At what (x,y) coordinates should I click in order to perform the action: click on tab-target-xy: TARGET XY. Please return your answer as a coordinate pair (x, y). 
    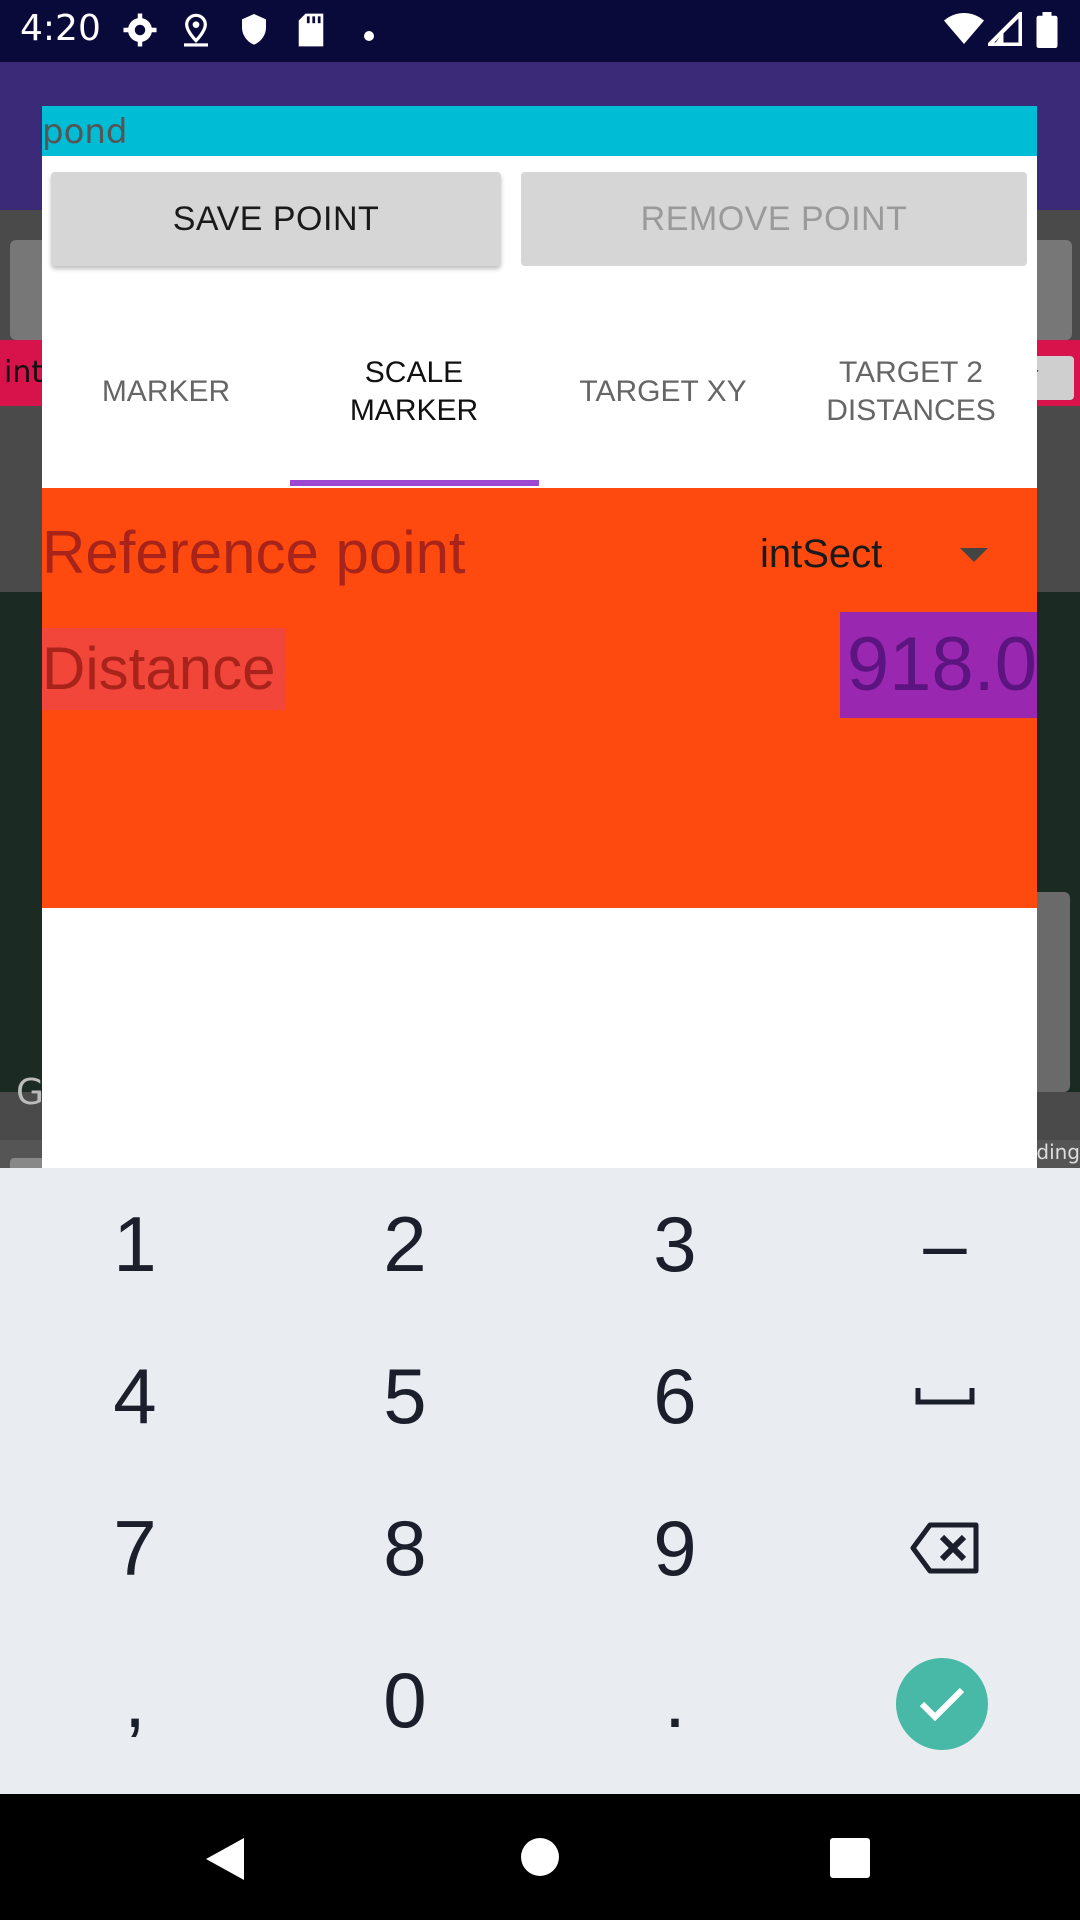
    Looking at the image, I should click on (663, 392).